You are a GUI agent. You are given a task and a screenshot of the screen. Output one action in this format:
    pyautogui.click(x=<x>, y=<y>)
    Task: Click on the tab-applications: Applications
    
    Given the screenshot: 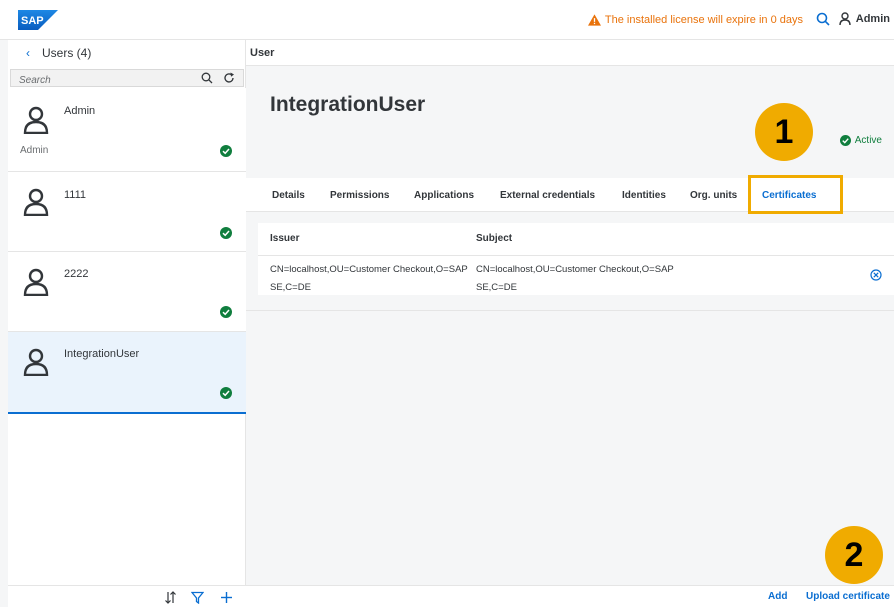 What is the action you would take?
    pyautogui.click(x=444, y=195)
    